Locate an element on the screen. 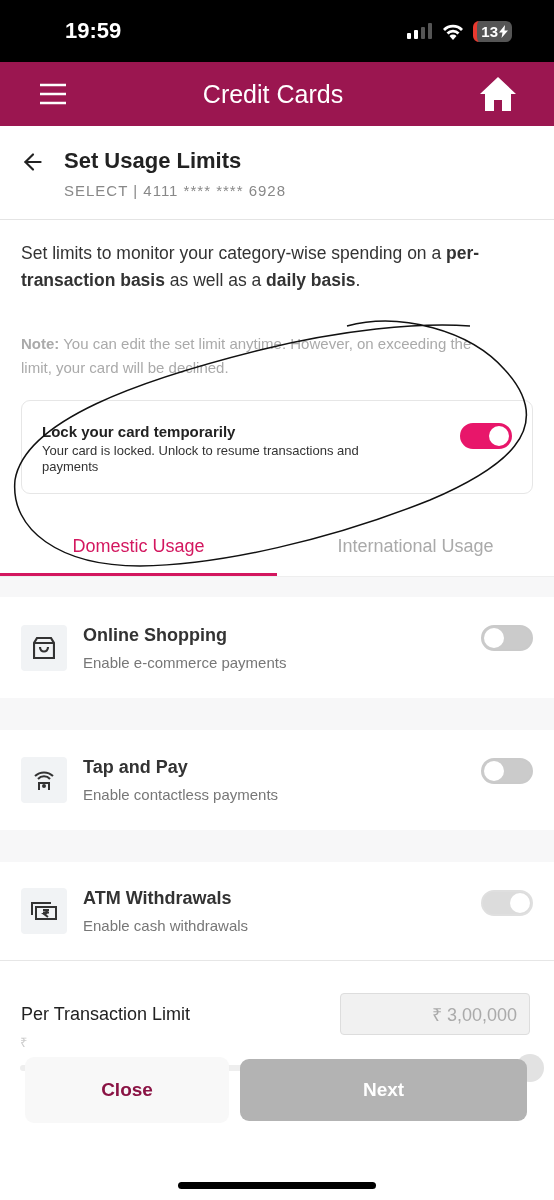 The width and height of the screenshot is (554, 1200). menu-icon is located at coordinates (53, 94).